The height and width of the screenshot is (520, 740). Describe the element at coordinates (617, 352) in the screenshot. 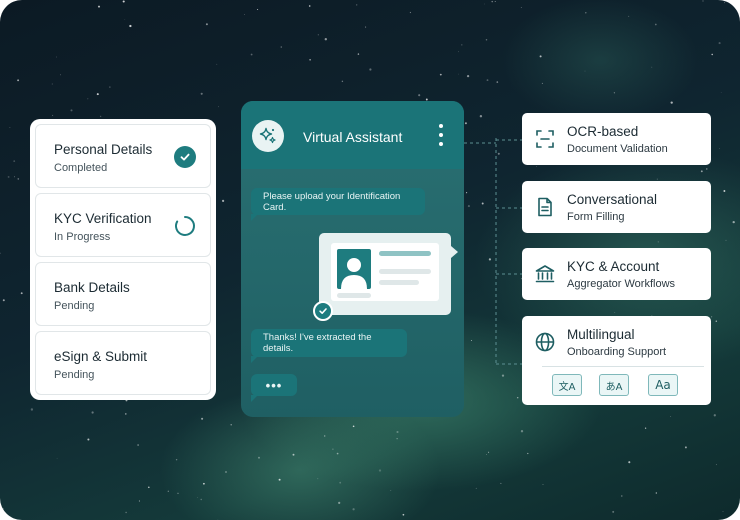

I see `feature-subtitle: Onboarding Support` at that location.